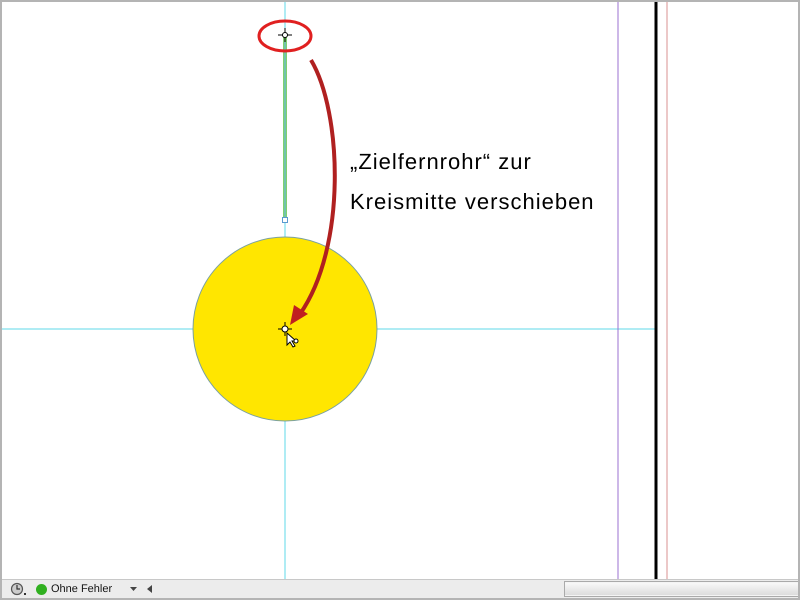 The height and width of the screenshot is (600, 800). What do you see at coordinates (292, 340) in the screenshot?
I see `pointer-cursor-icon` at bounding box center [292, 340].